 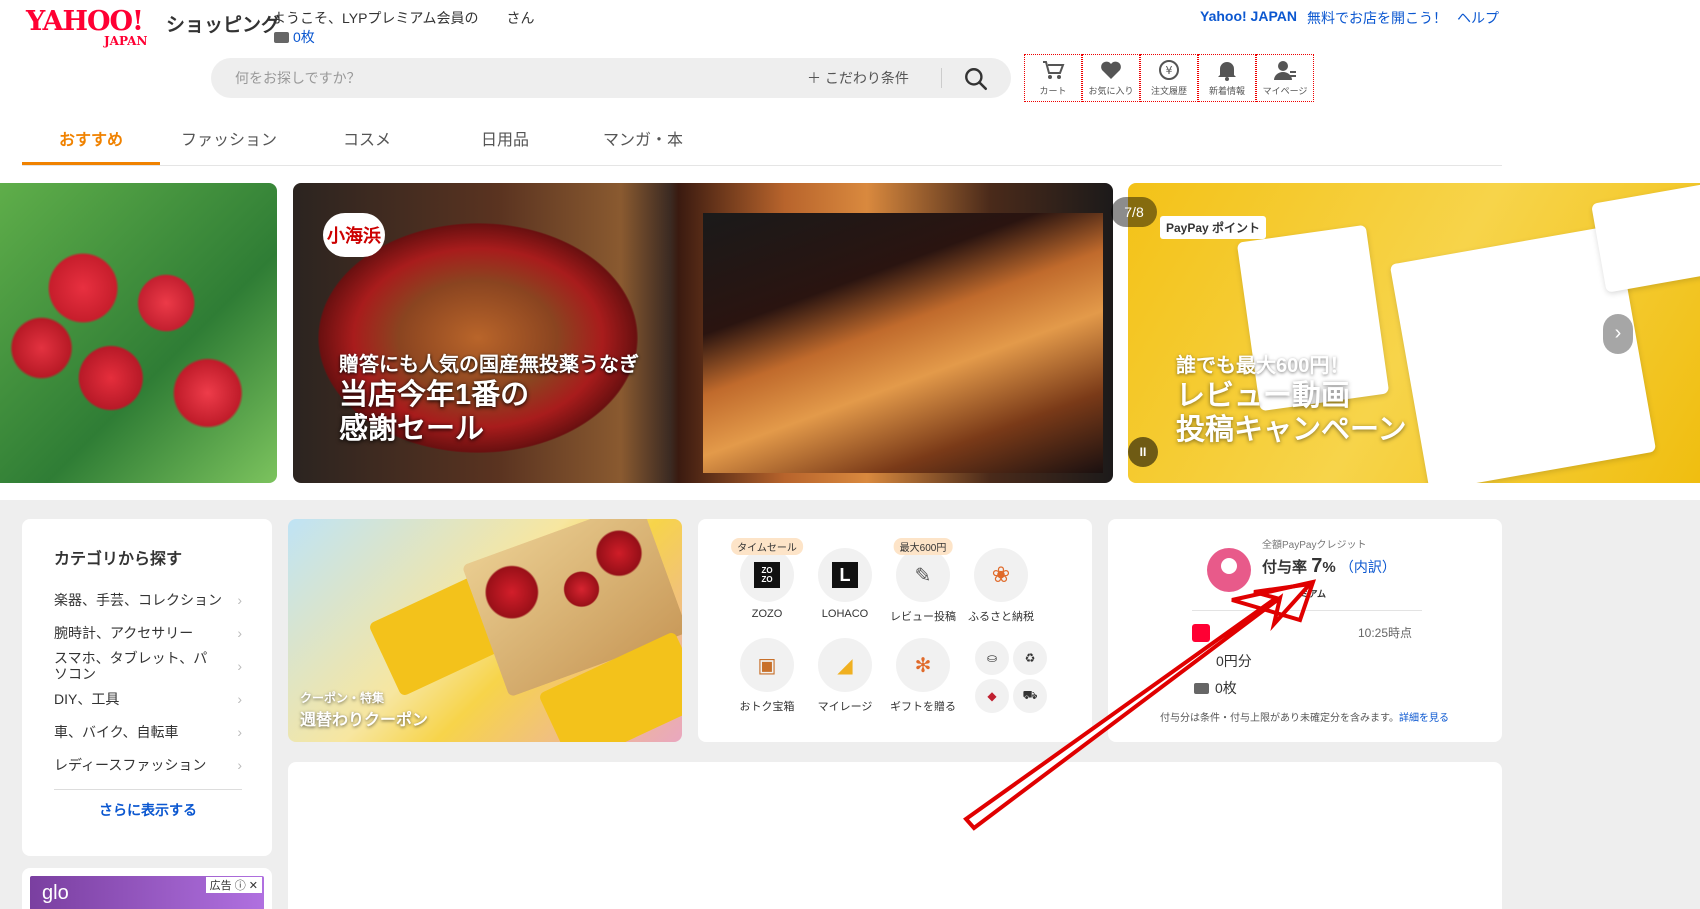 I want to click on service-badge: 最大600円, so click(x=923, y=546).